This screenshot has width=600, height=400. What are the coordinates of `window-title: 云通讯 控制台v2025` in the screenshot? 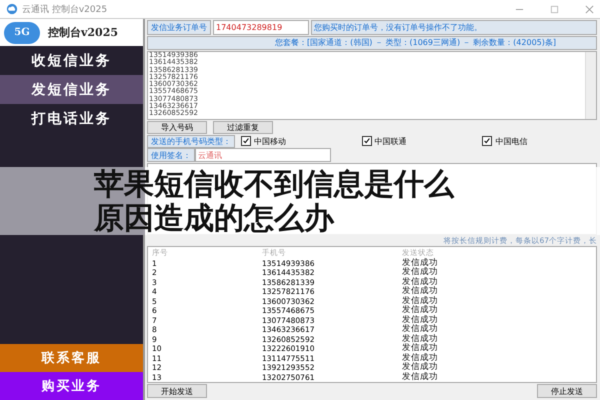 It's located at (65, 10).